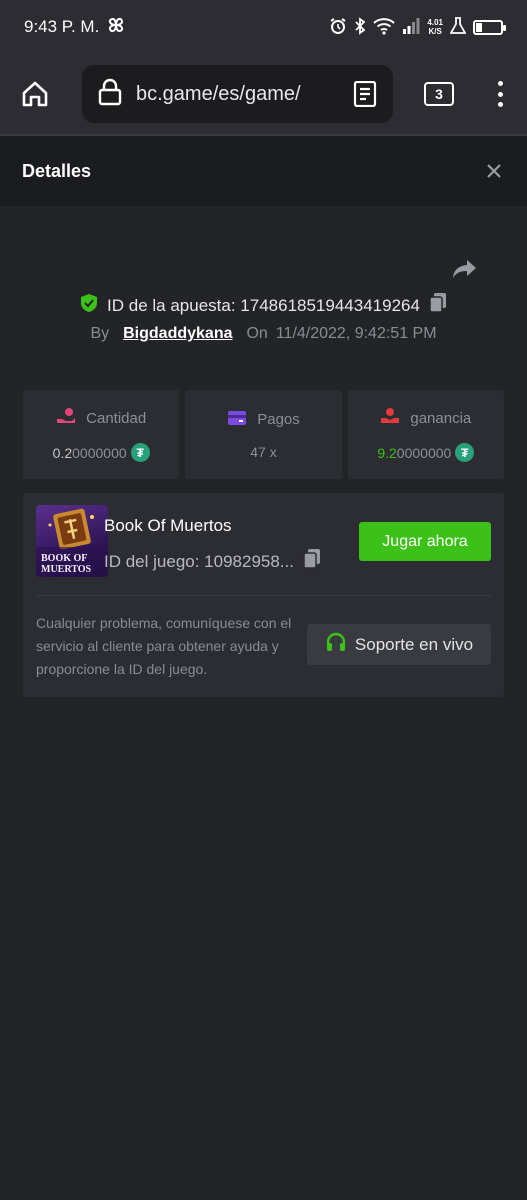  I want to click on verified-shield-icon, so click(89, 305).